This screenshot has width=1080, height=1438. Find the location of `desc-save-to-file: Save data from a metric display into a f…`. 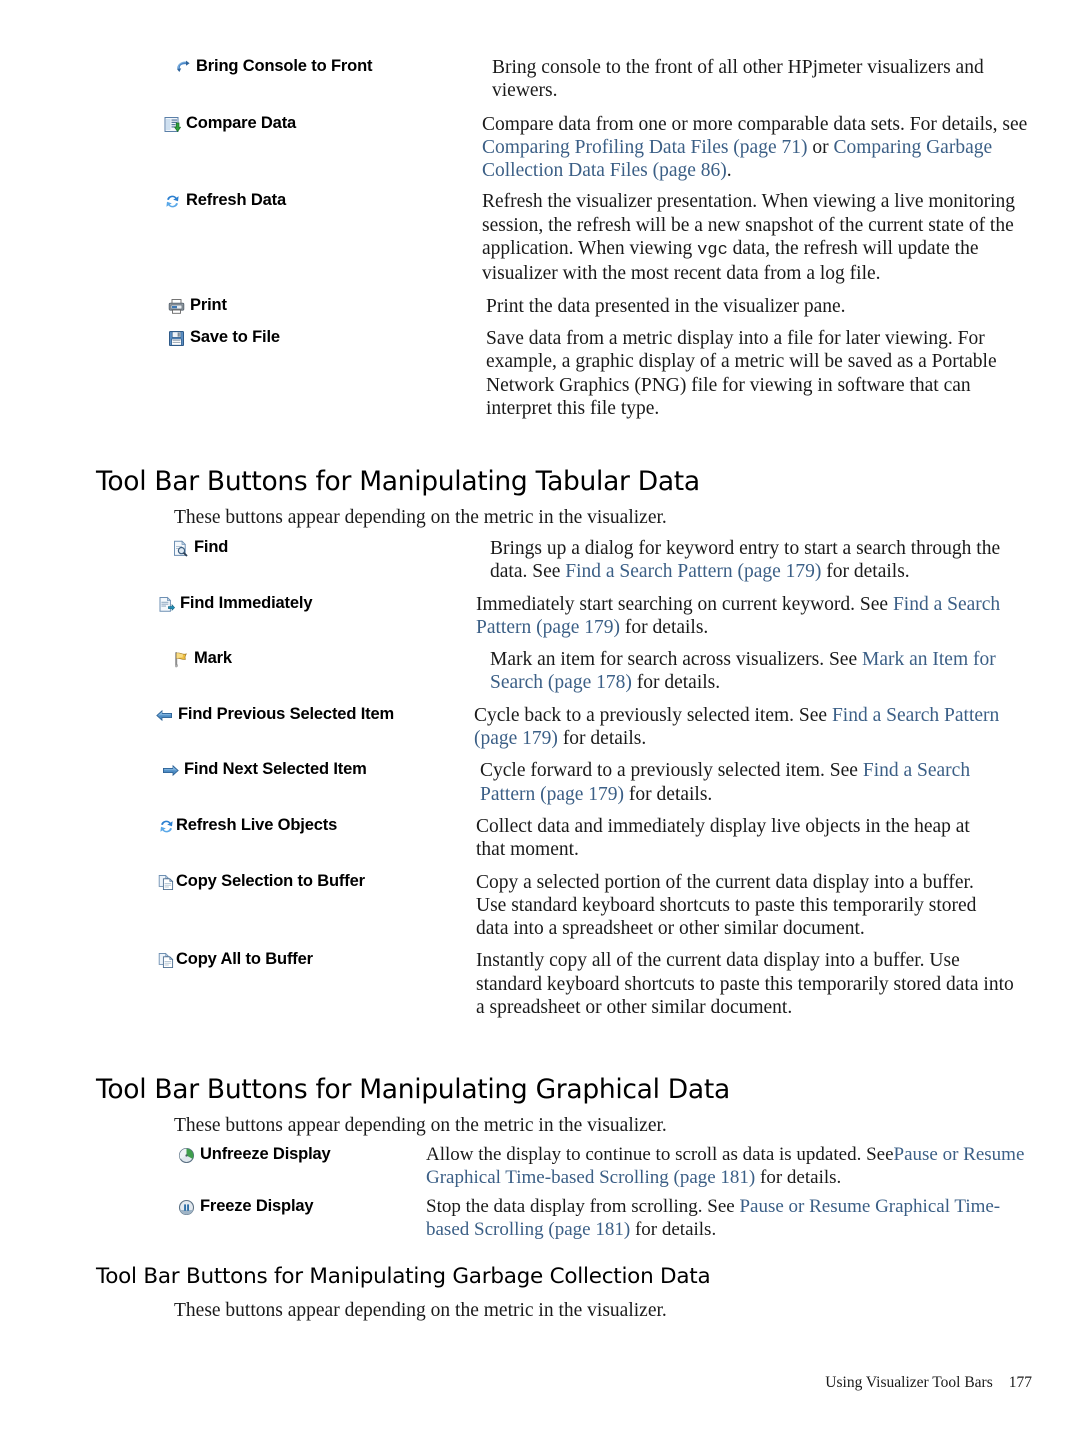

desc-save-to-file: Save data from a metric display into a f… is located at coordinates (741, 373).